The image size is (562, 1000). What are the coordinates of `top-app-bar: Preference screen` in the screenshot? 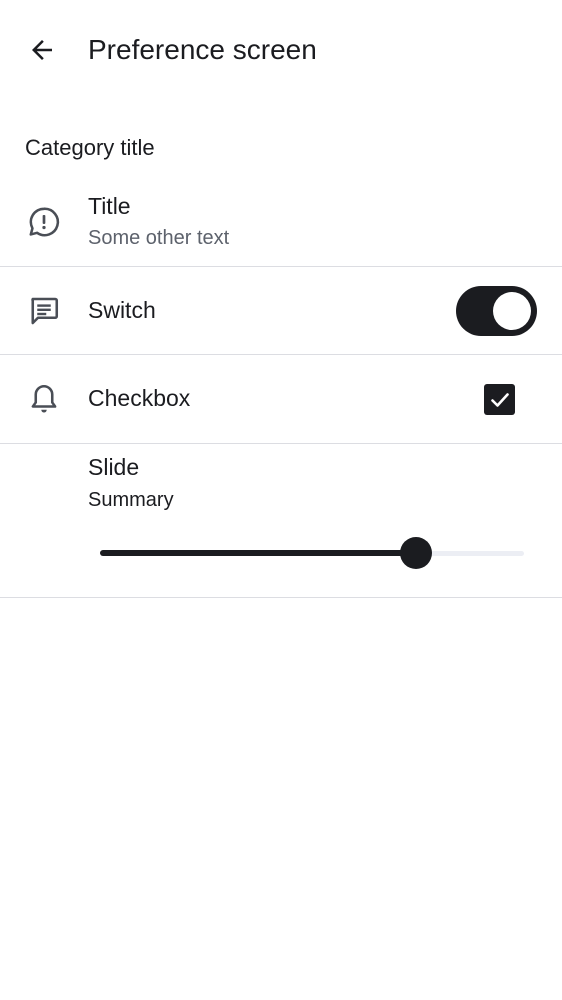 It's located at (281, 50).